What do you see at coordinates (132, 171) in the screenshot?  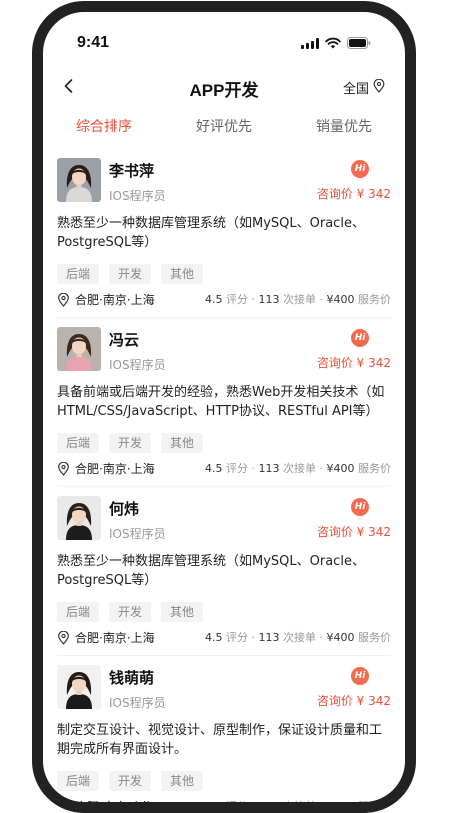 I see `developer-name: 李书萍` at bounding box center [132, 171].